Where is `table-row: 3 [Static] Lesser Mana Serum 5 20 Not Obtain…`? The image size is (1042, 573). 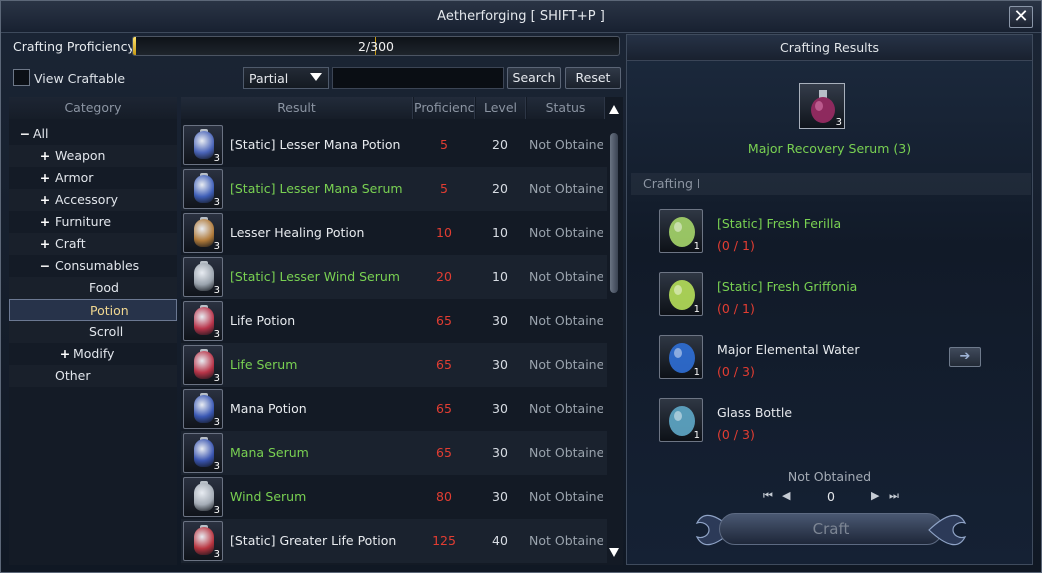 table-row: 3 [Static] Lesser Mana Serum 5 20 Not Obtain… is located at coordinates (394, 189).